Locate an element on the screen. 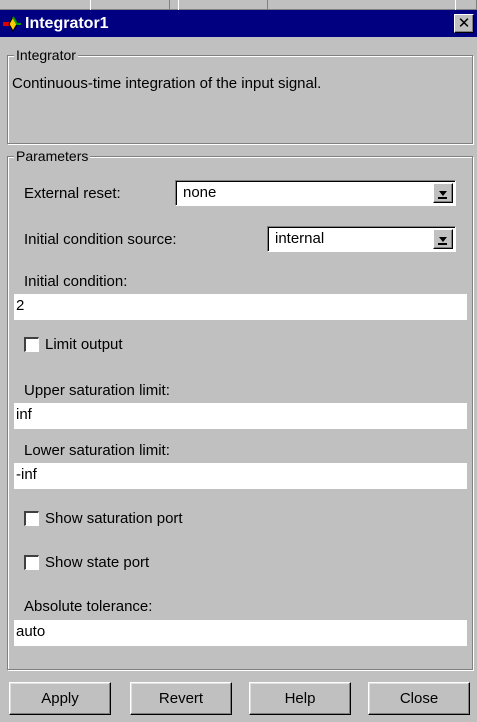  close-window-button: ✕ is located at coordinates (464, 23).